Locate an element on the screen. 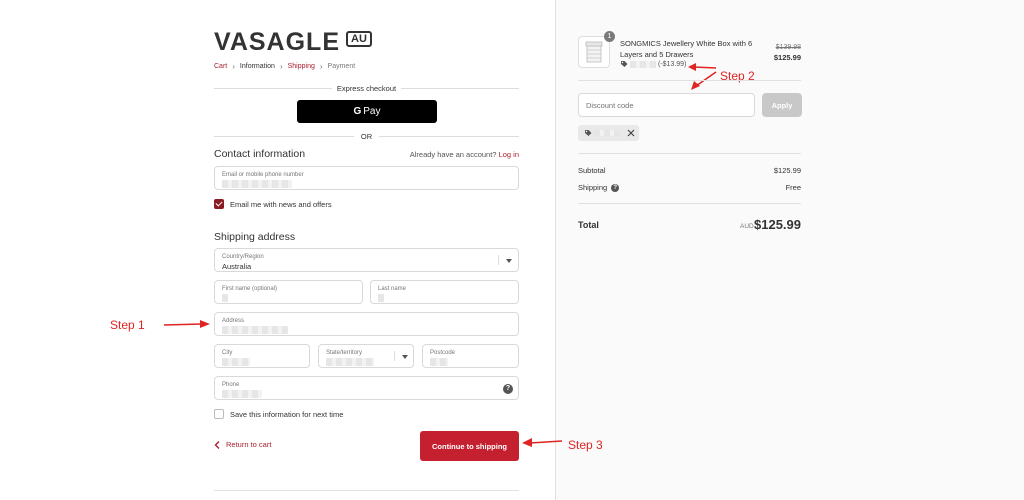 This screenshot has width=1024, height=500. brand-name: VASAGLE is located at coordinates (277, 42).